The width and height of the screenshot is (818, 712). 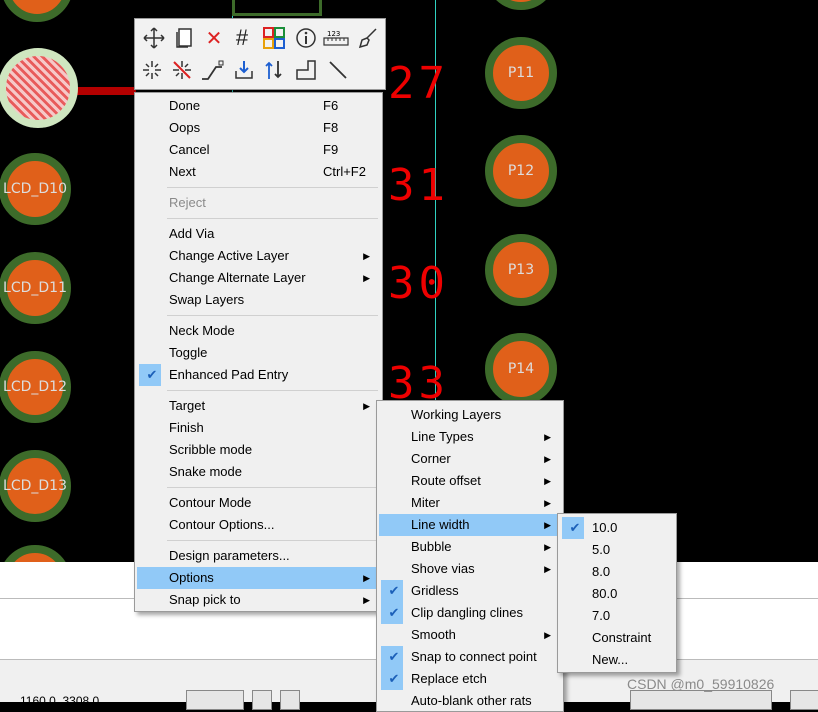 What do you see at coordinates (470, 591) in the screenshot?
I see `menu-item-gridless: ✔ Gridless` at bounding box center [470, 591].